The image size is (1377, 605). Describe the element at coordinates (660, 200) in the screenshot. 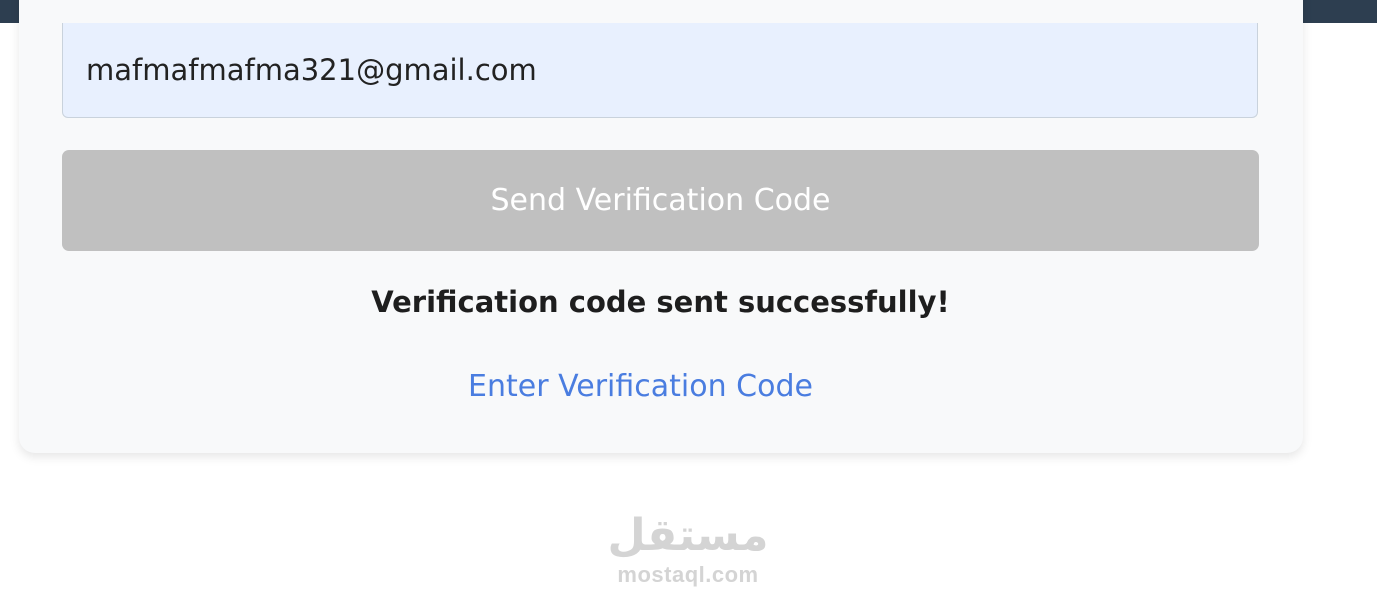

I see `send-verification-code-button: Send Verification Code` at that location.